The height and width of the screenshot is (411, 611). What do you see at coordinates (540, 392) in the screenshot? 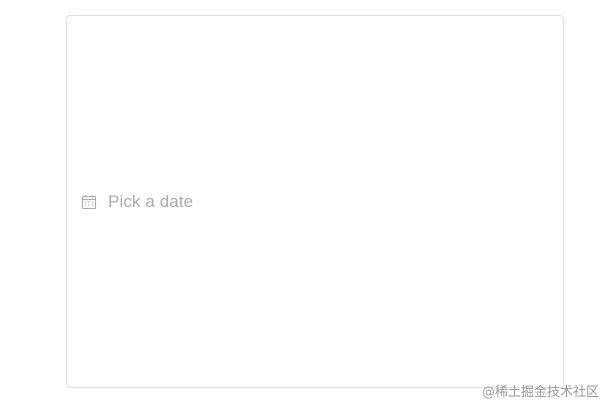
I see `watermark-text: @稀土掘金技术社区` at bounding box center [540, 392].